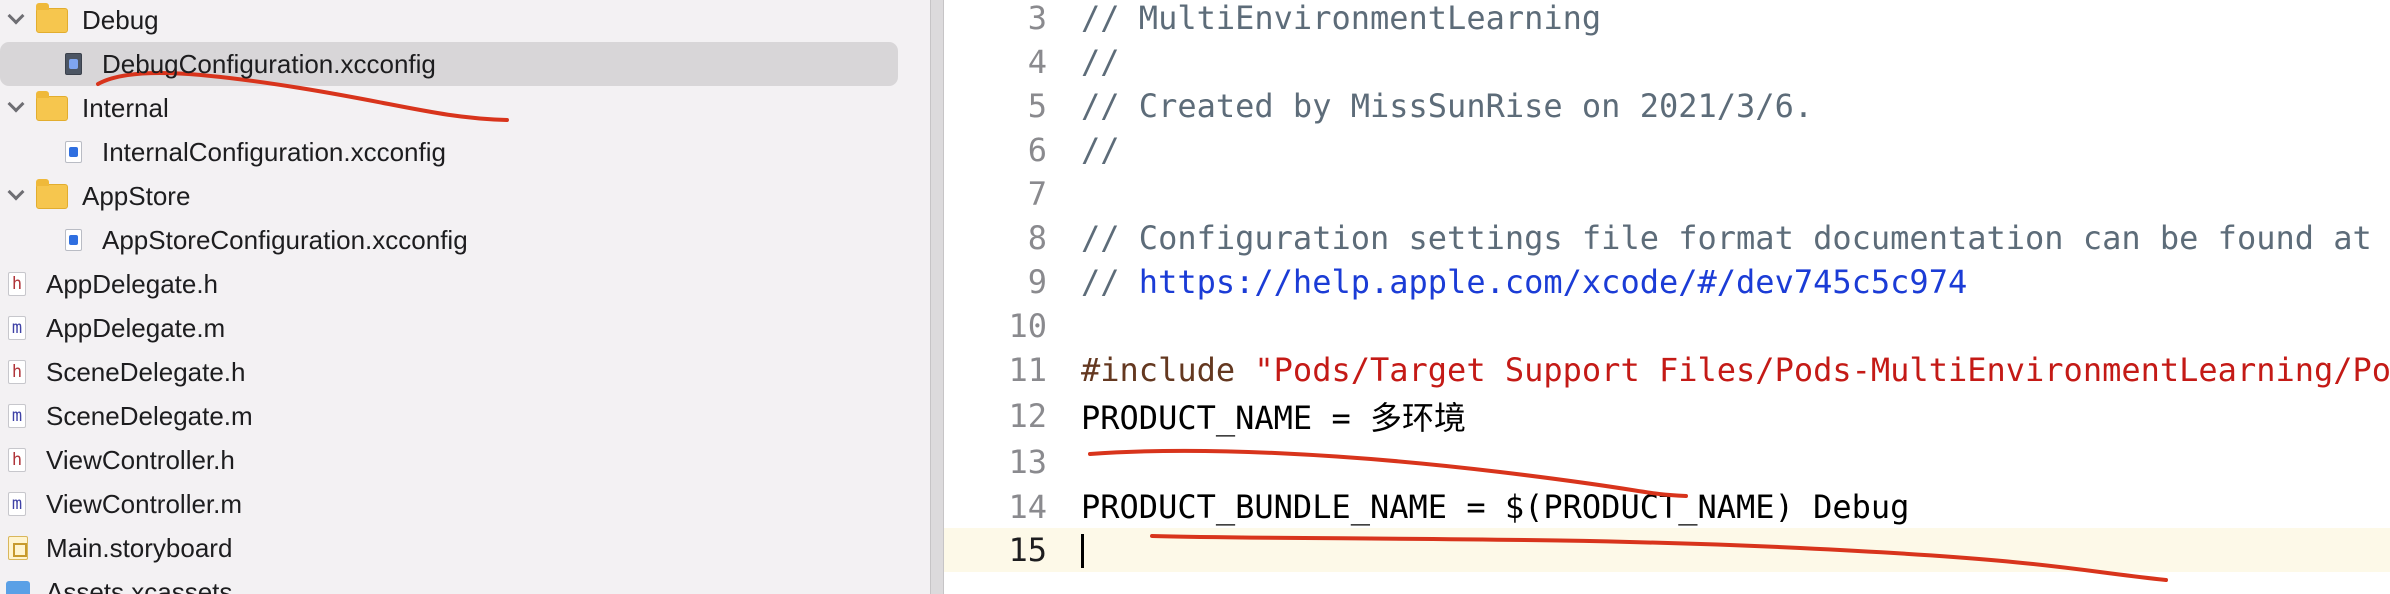 The width and height of the screenshot is (2390, 594). What do you see at coordinates (1027, 326) in the screenshot?
I see `line-number: 10` at bounding box center [1027, 326].